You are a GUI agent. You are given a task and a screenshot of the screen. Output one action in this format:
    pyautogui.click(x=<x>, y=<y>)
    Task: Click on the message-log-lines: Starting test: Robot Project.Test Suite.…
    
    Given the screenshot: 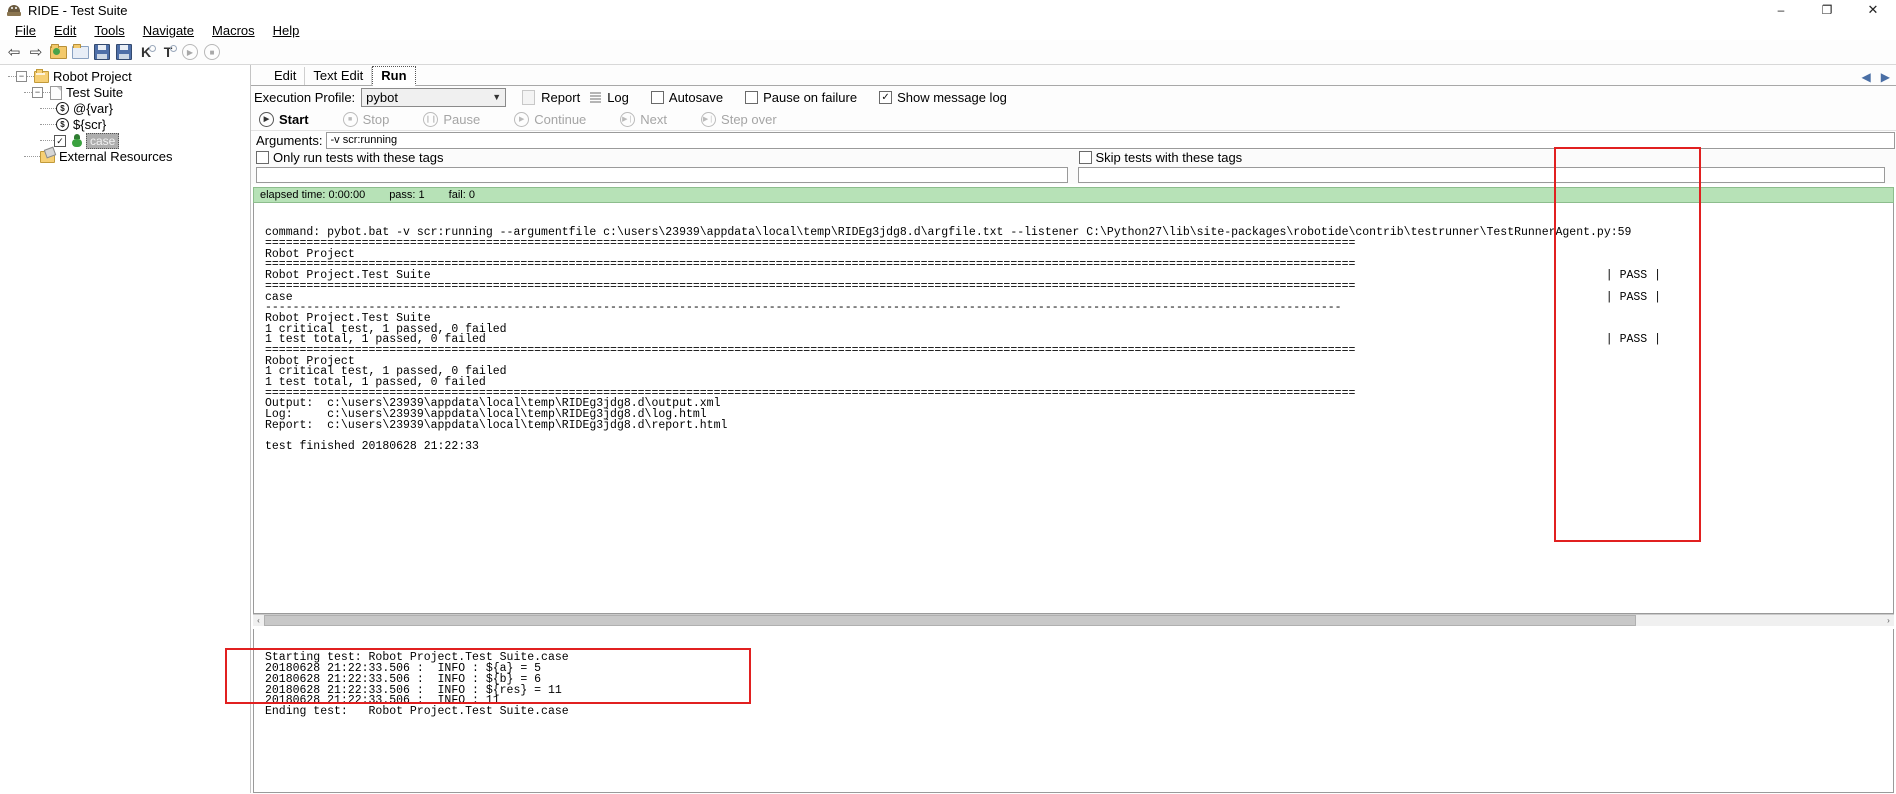 What is the action you would take?
    pyautogui.click(x=1079, y=685)
    